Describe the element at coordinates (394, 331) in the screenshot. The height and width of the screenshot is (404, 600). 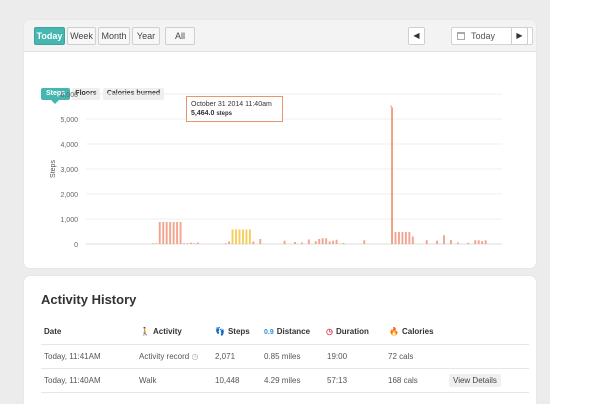
I see `flame-icon: 🔥` at that location.